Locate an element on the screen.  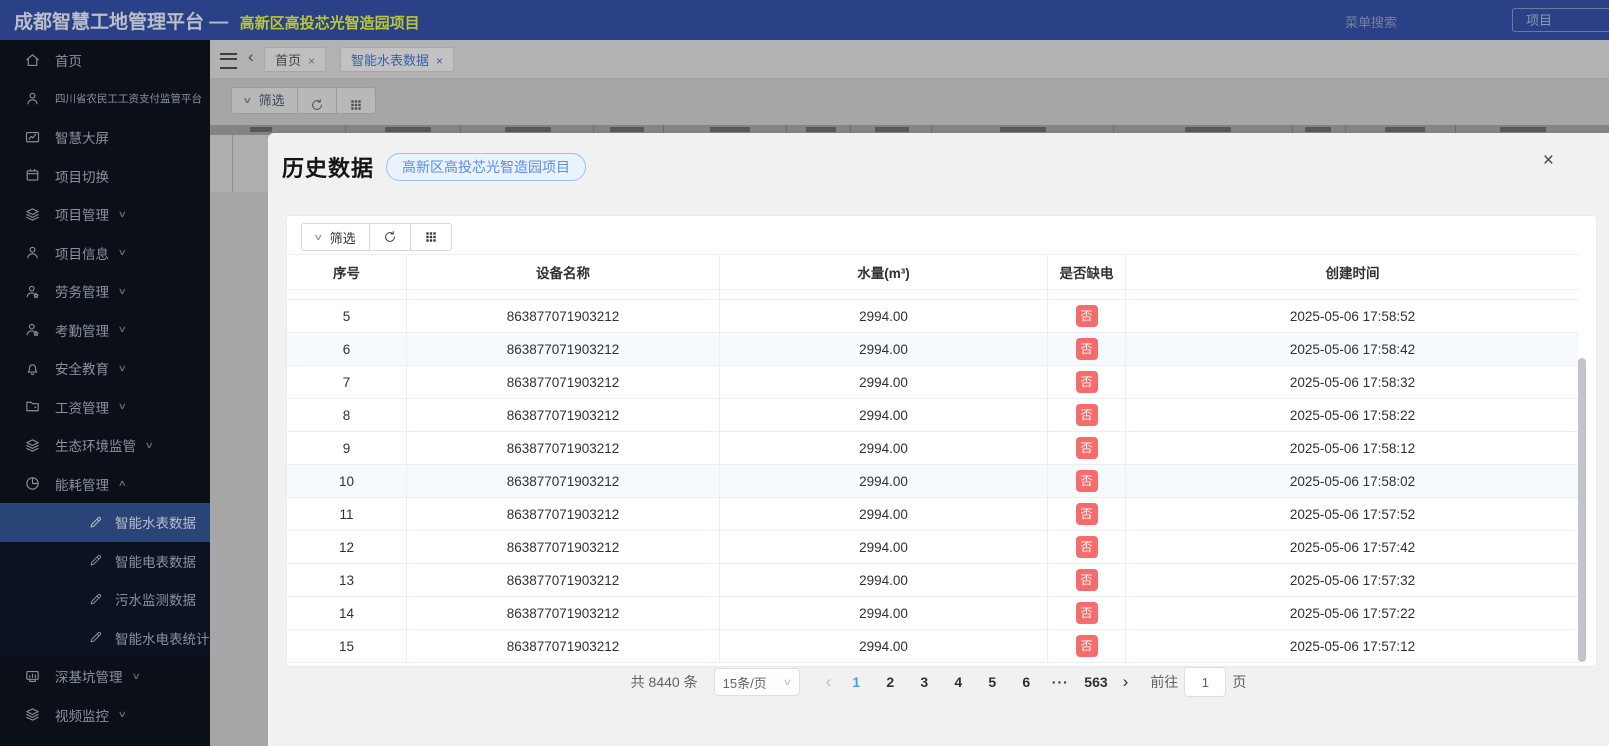
sidebar-item-8: 考勤管理 ∨ is located at coordinates (105, 330).